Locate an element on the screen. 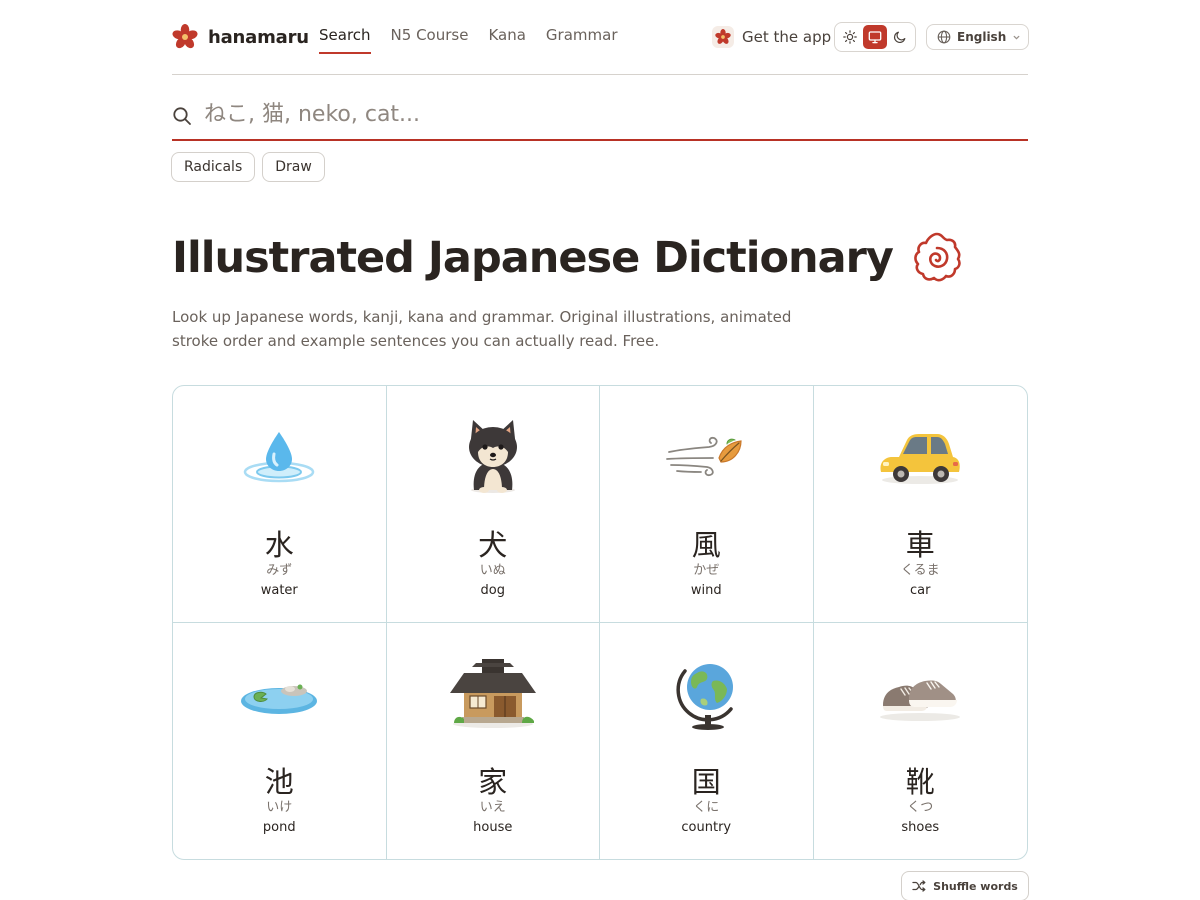 This screenshot has width=1200, height=900. word-kanji: 家 is located at coordinates (493, 781).